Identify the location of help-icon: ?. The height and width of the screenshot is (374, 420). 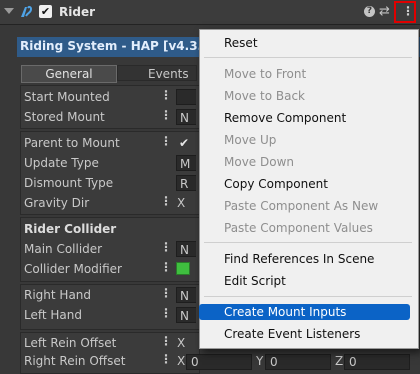
(369, 11).